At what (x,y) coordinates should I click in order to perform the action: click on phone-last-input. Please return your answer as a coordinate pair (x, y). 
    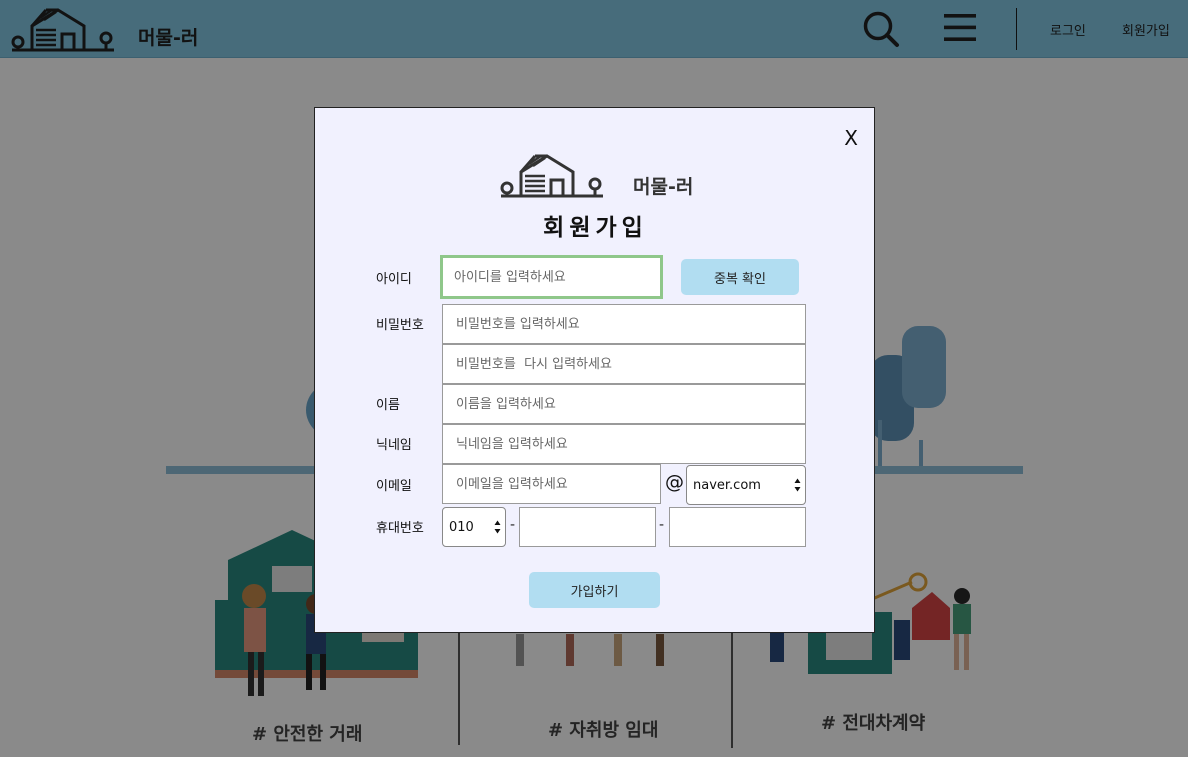
    Looking at the image, I should click on (737, 527).